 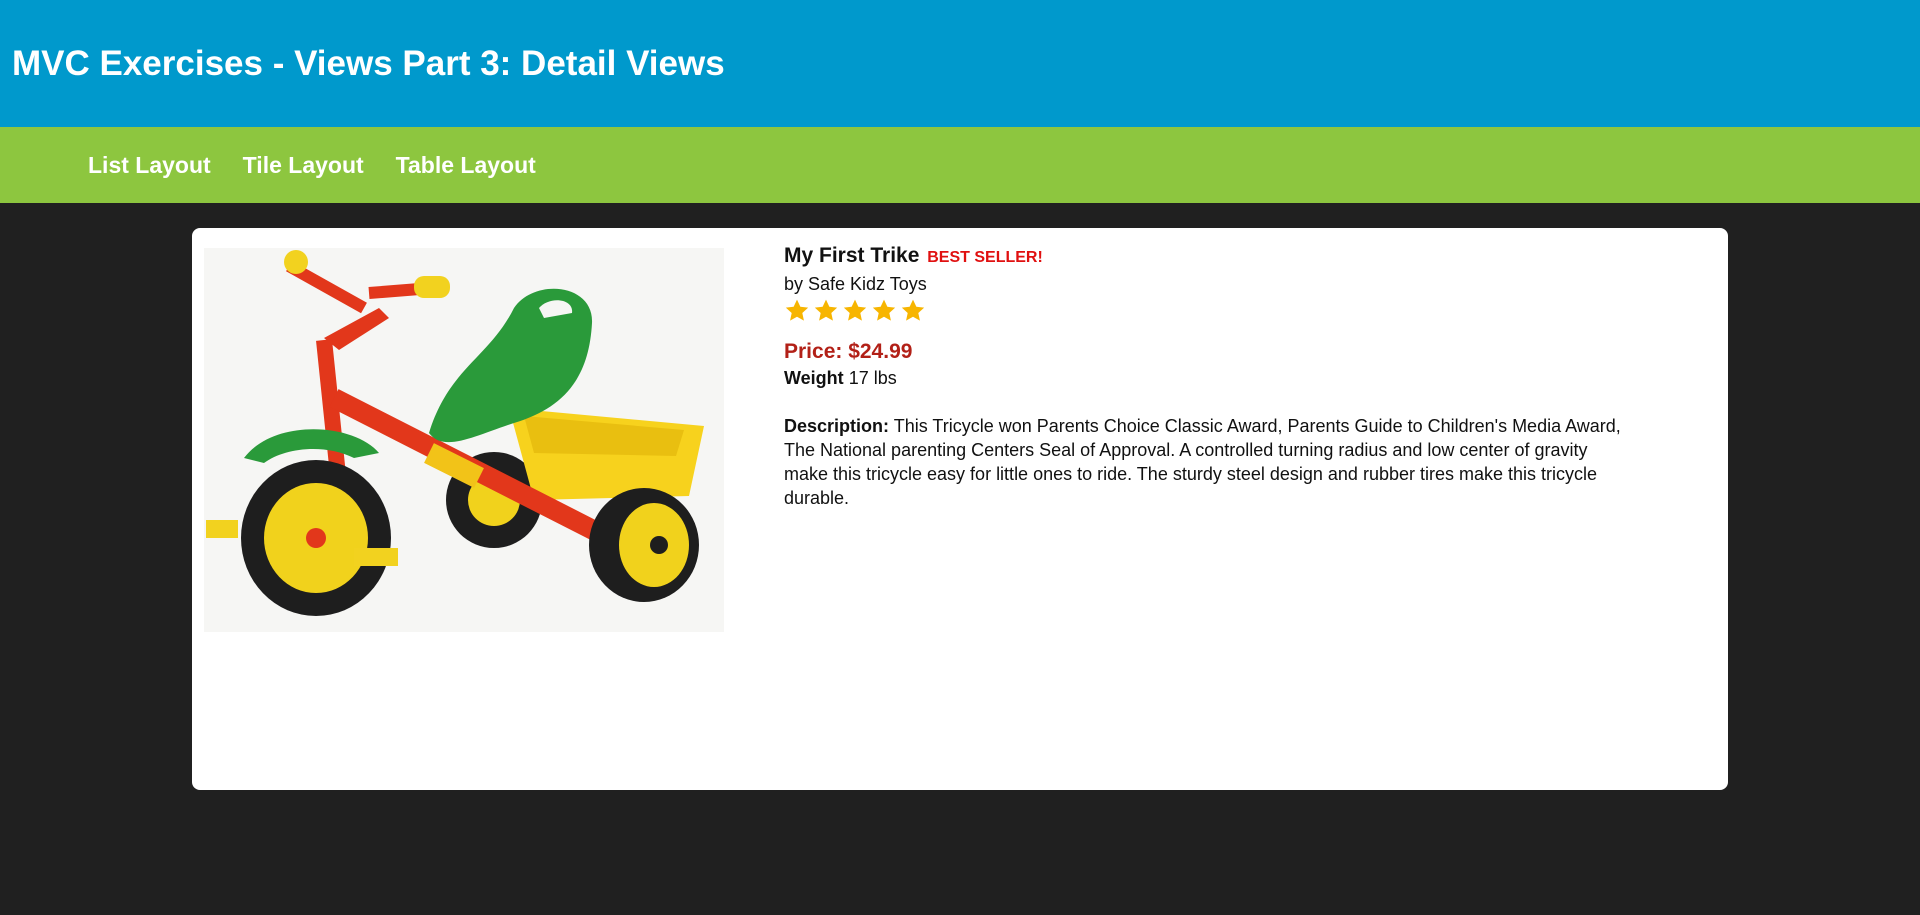 I want to click on tricycle-image, so click(x=464, y=440).